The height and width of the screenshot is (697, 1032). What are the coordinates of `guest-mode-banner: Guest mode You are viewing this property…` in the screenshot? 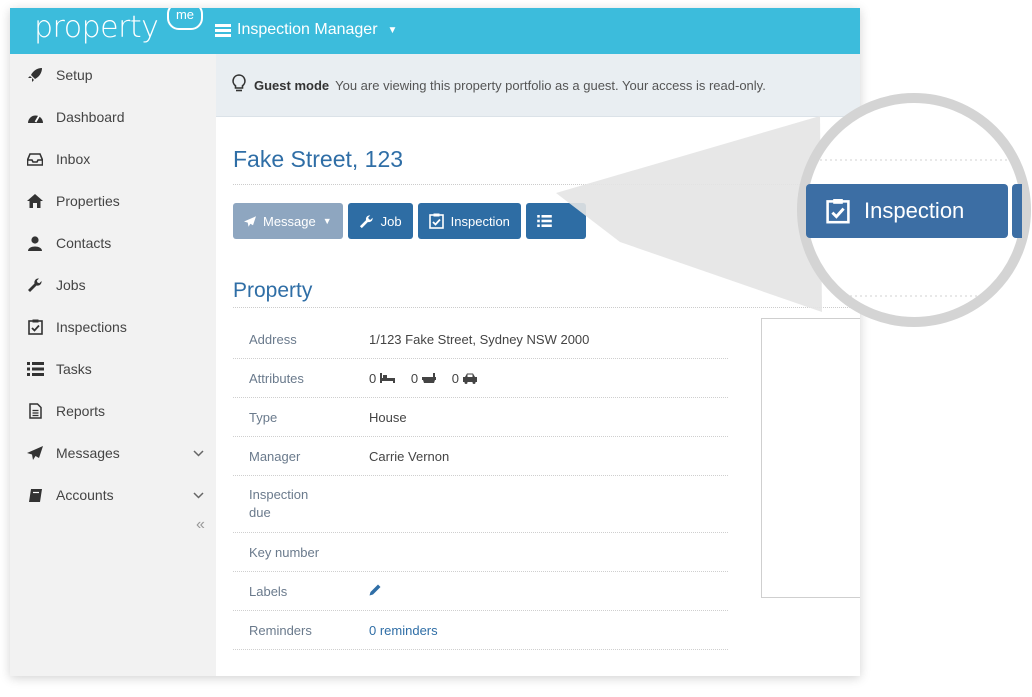 It's located at (538, 85).